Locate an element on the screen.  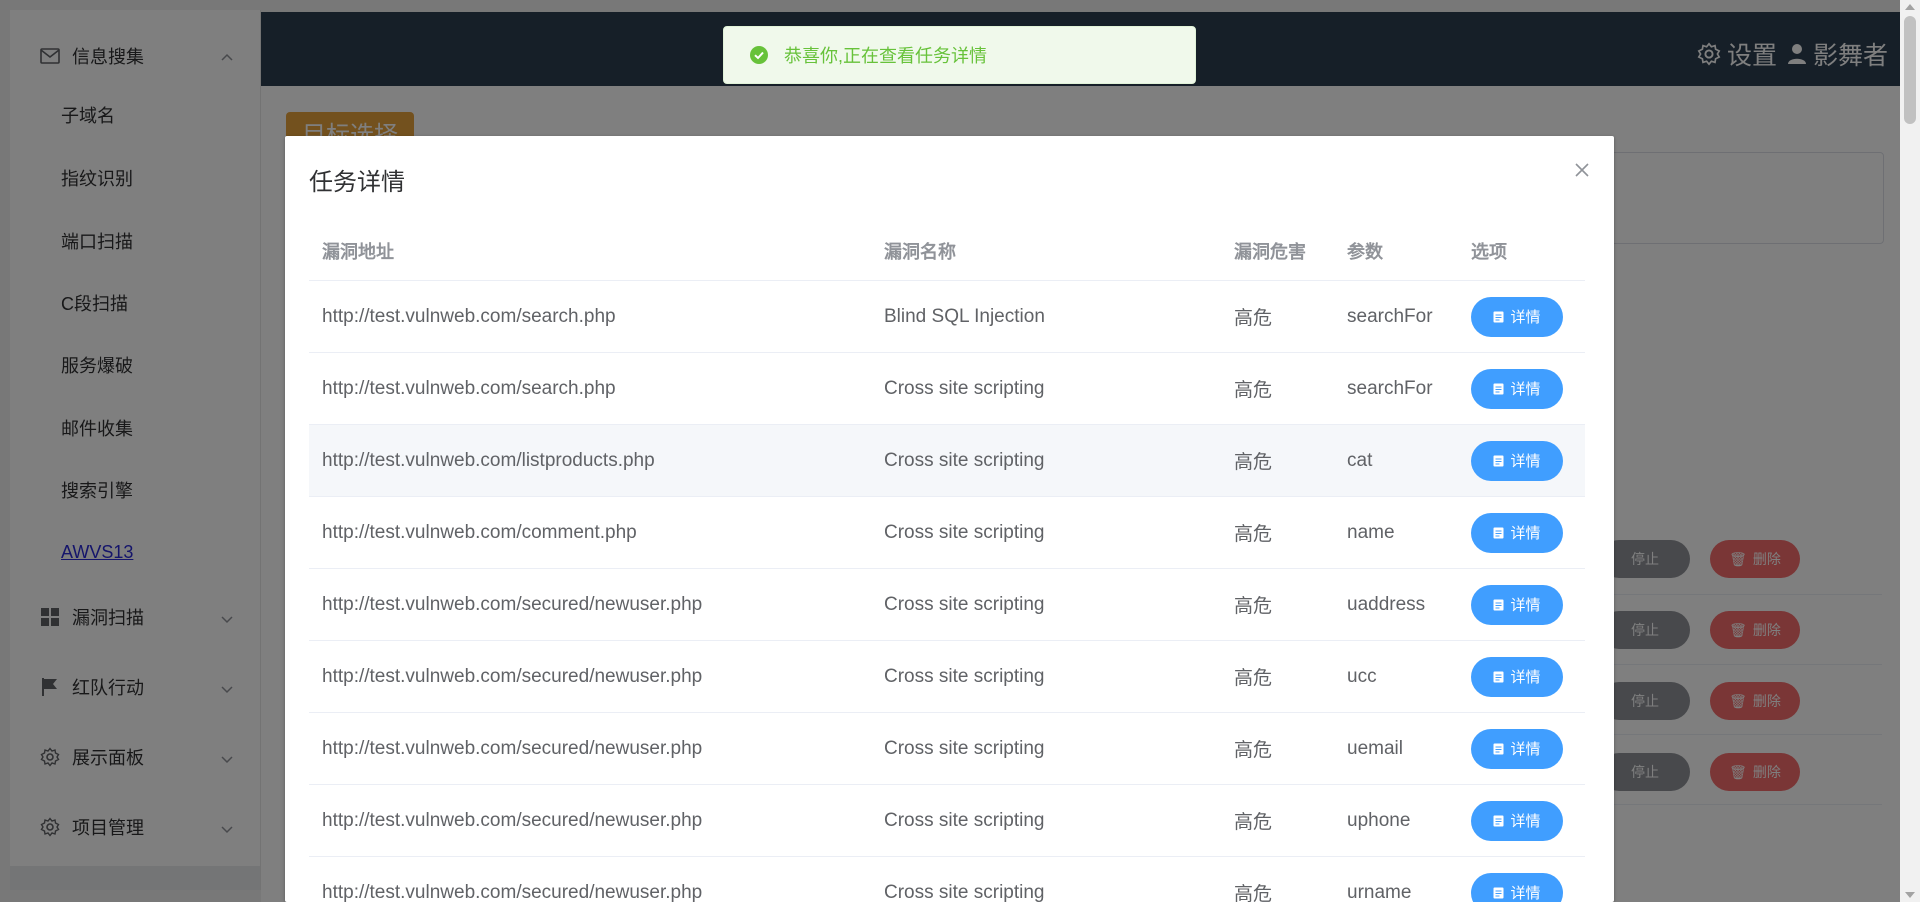
check-circle-icon is located at coordinates (759, 55).